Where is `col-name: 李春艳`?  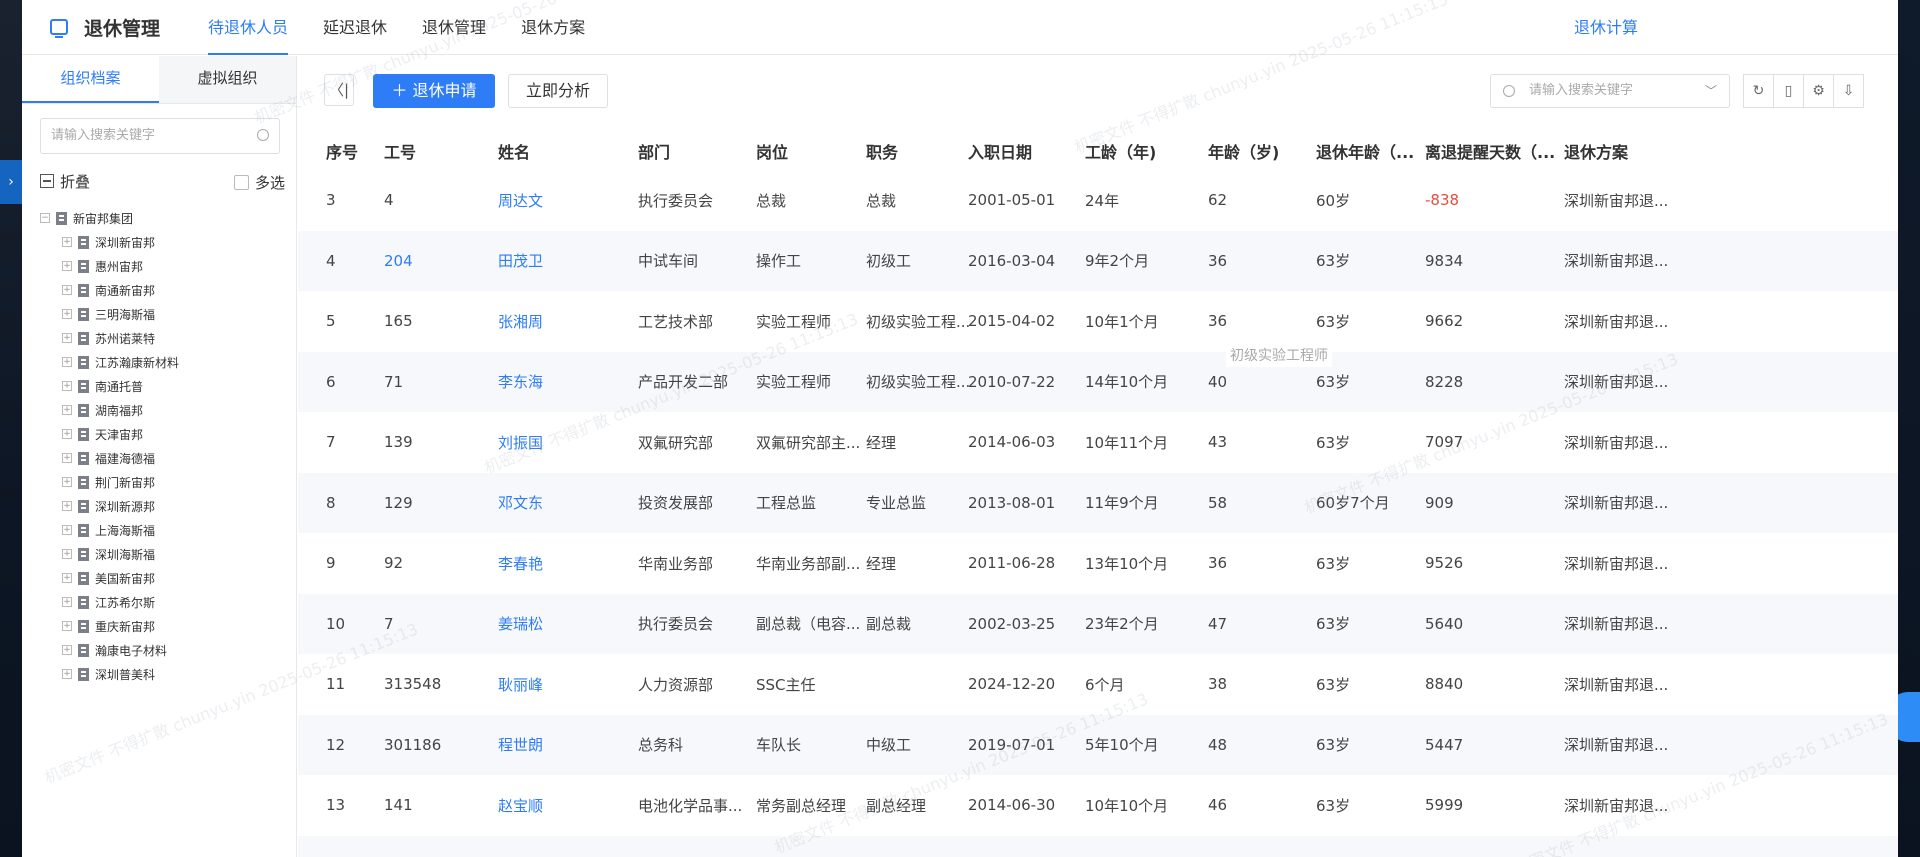
col-name: 李春艳 is located at coordinates (520, 563).